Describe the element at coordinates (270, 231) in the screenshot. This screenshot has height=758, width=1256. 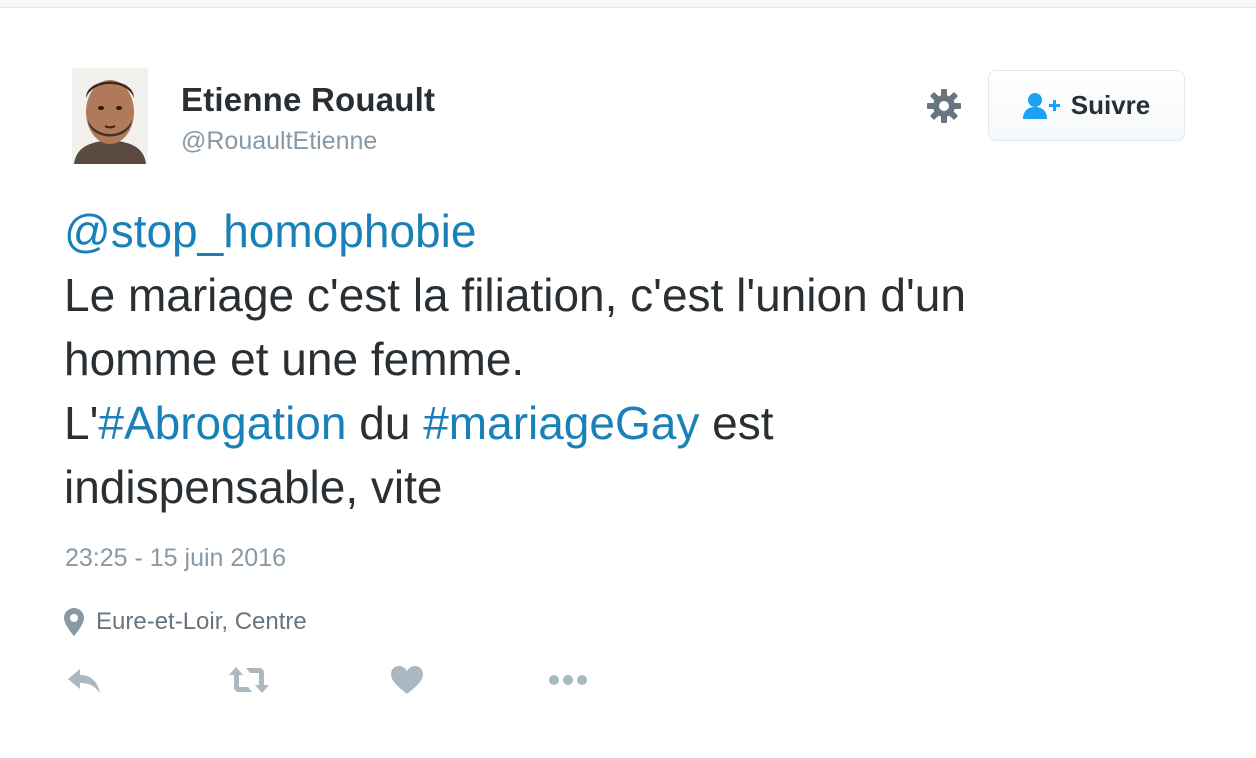
I see `mention-link: @stop_homophobie` at that location.